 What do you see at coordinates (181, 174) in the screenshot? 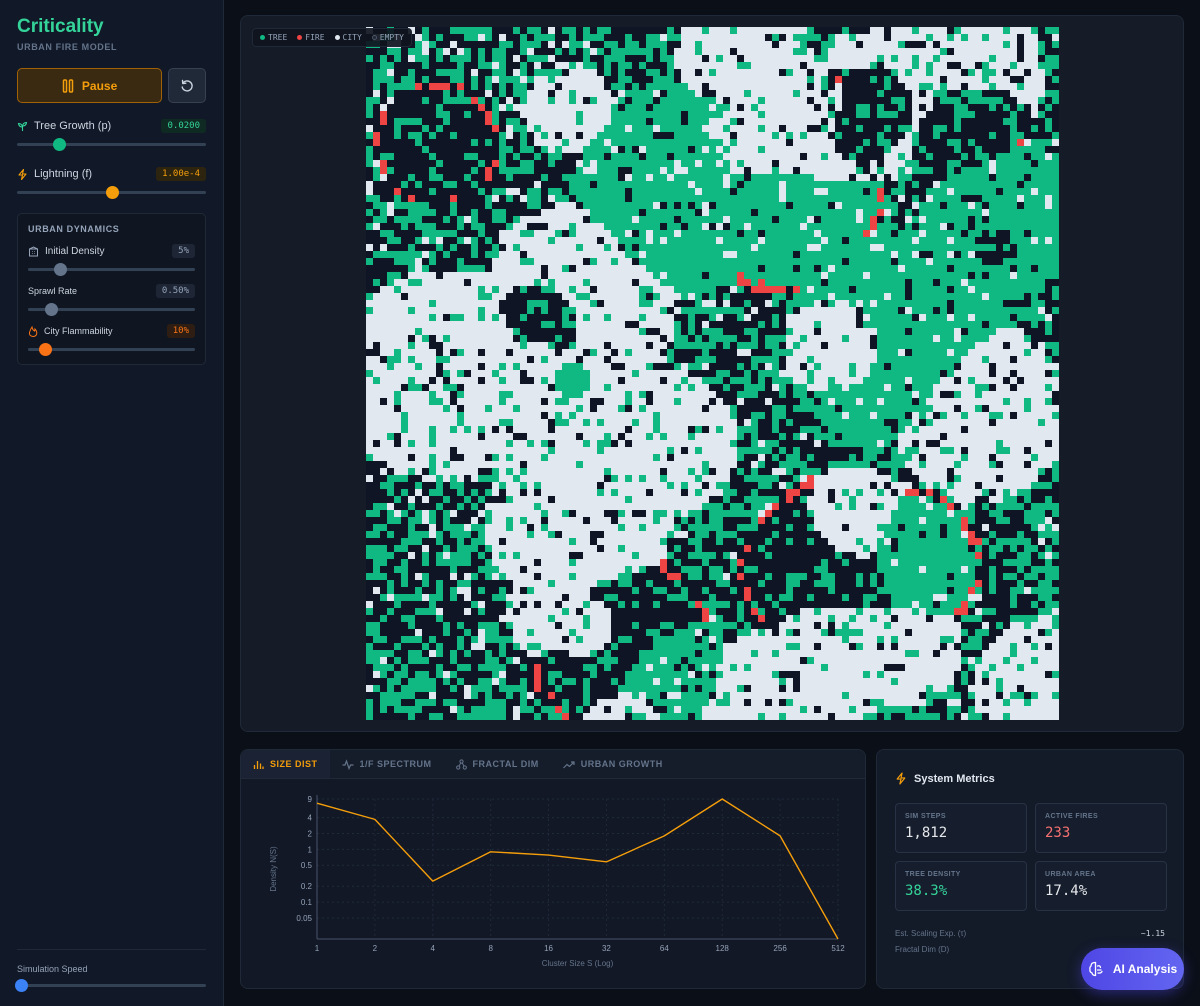
I see `lightning-value: 1.00e-4` at bounding box center [181, 174].